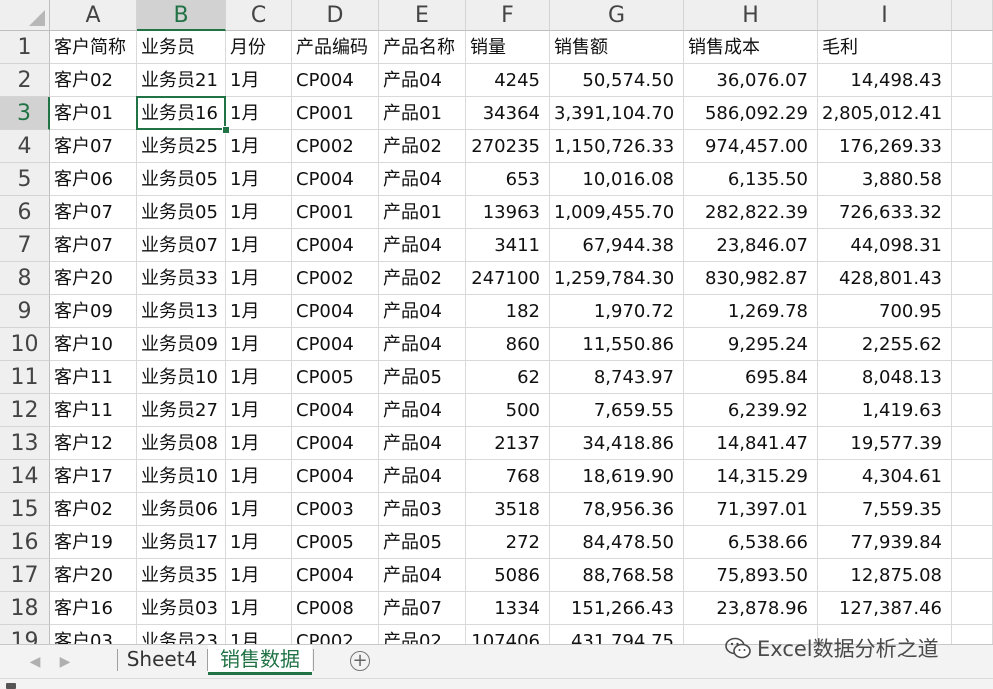 This screenshot has width=993, height=689. What do you see at coordinates (751, 278) in the screenshot?
I see `table-cell: 830,982.87` at bounding box center [751, 278].